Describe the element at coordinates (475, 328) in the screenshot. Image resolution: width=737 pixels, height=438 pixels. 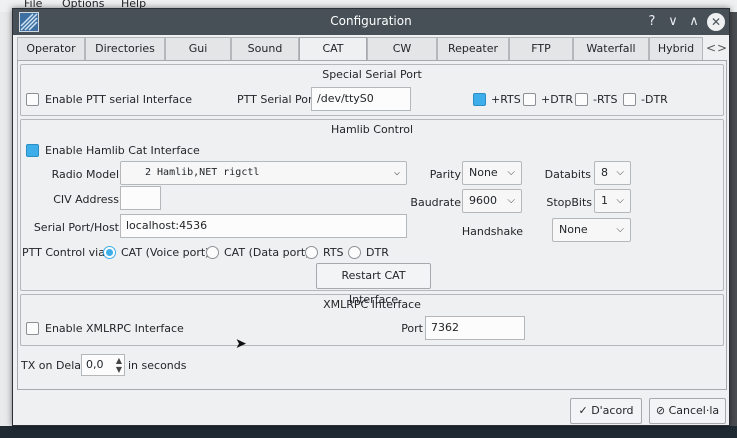
I see `xmlrpc-port-input: 7362` at that location.